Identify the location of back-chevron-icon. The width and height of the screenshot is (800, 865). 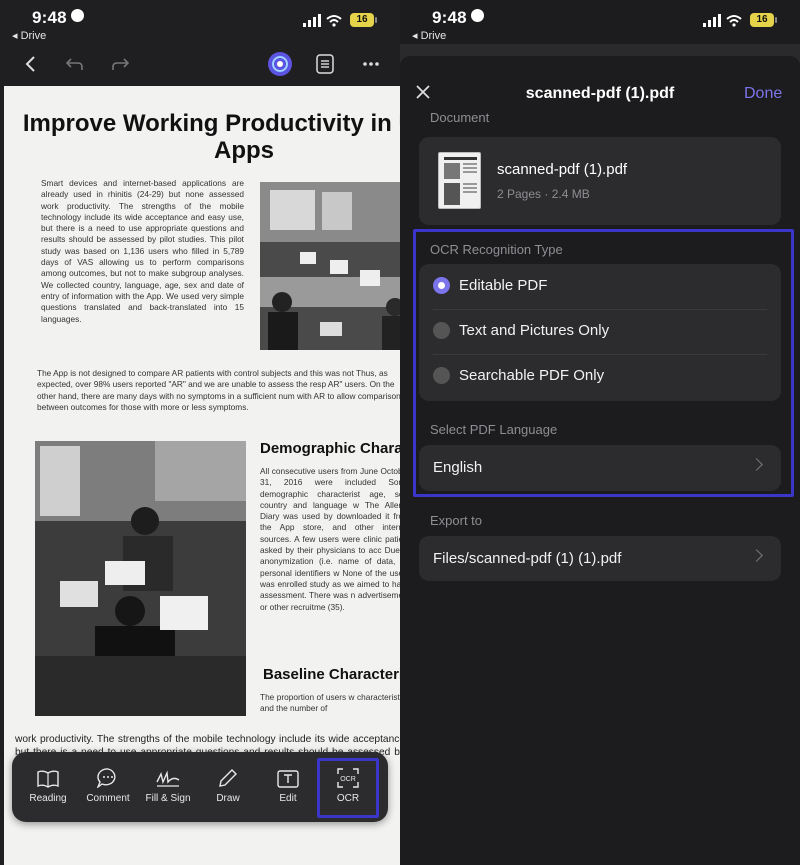
(30, 64).